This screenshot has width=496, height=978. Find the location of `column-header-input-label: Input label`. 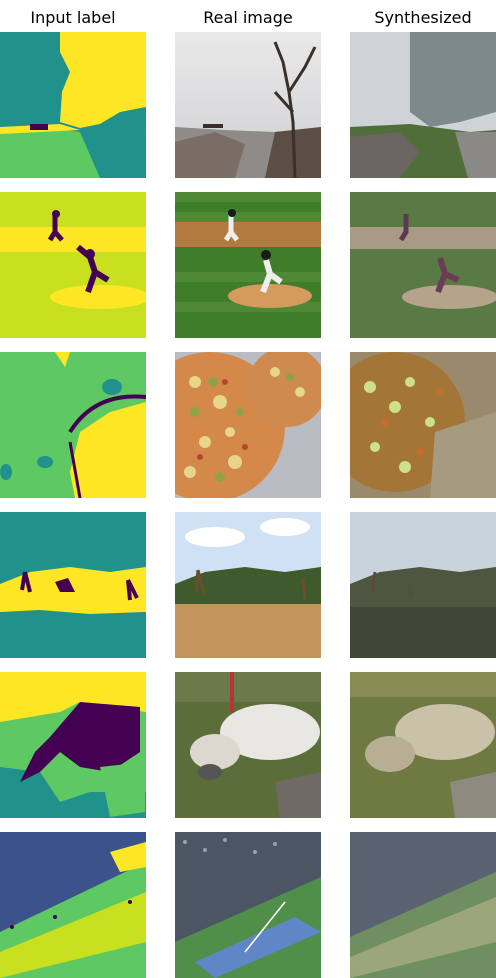

column-header-input-label: Input label is located at coordinates (73, 17).